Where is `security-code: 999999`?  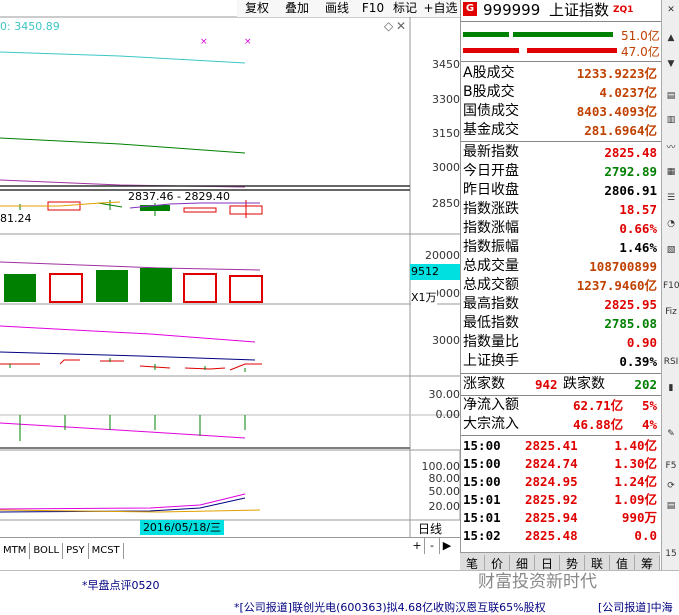
security-code: 999999 is located at coordinates (512, 10).